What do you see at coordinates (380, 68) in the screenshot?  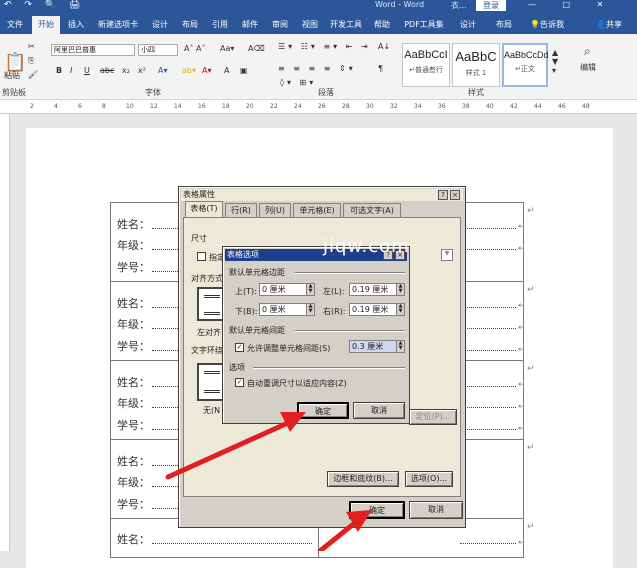 I see `show-marks-icon: ¶` at bounding box center [380, 68].